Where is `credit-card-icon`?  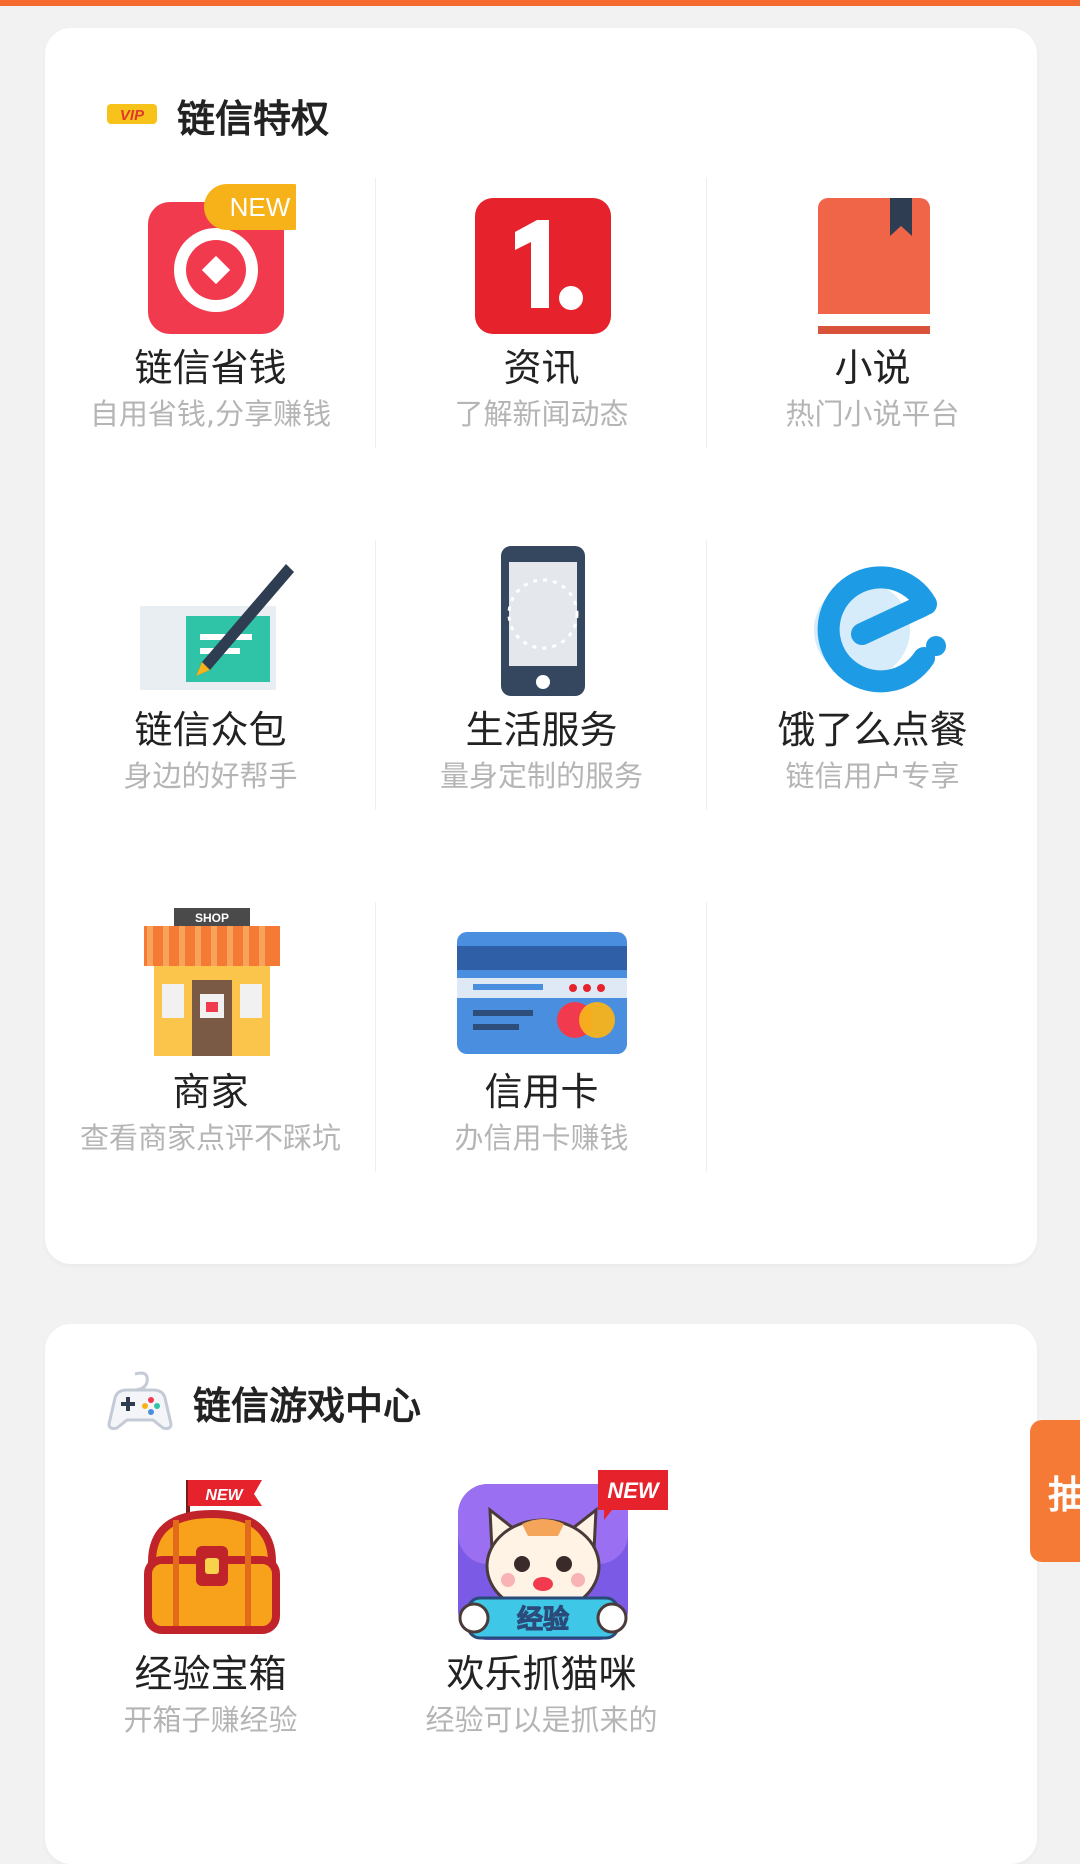 credit-card-icon is located at coordinates (541, 983).